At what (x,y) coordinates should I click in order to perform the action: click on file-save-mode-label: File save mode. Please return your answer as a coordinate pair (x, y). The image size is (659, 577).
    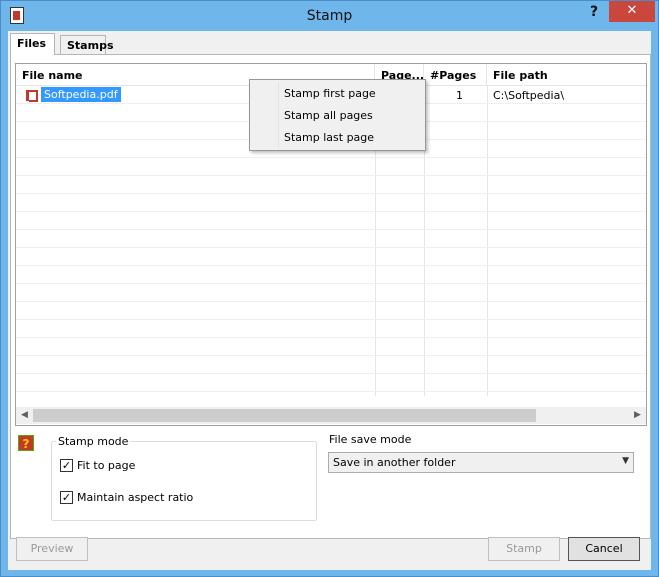
    Looking at the image, I should click on (370, 439).